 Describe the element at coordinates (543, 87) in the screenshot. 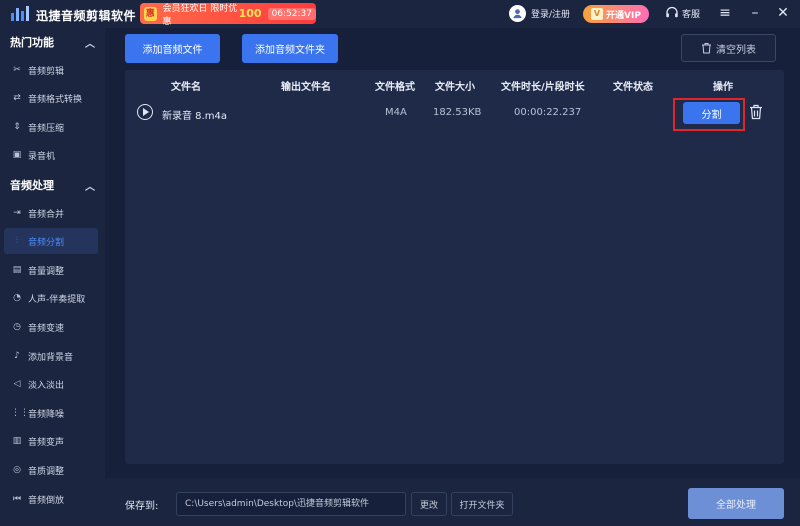

I see `column-header-duration: 文件时长/片段时长` at that location.